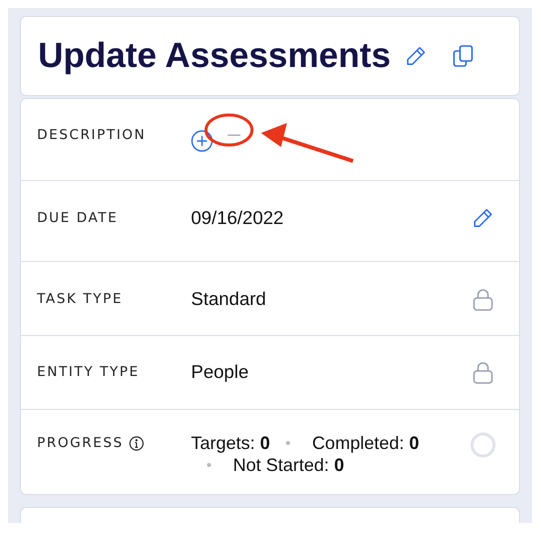  What do you see at coordinates (80, 443) in the screenshot?
I see `field-label: PROGRESS` at bounding box center [80, 443].